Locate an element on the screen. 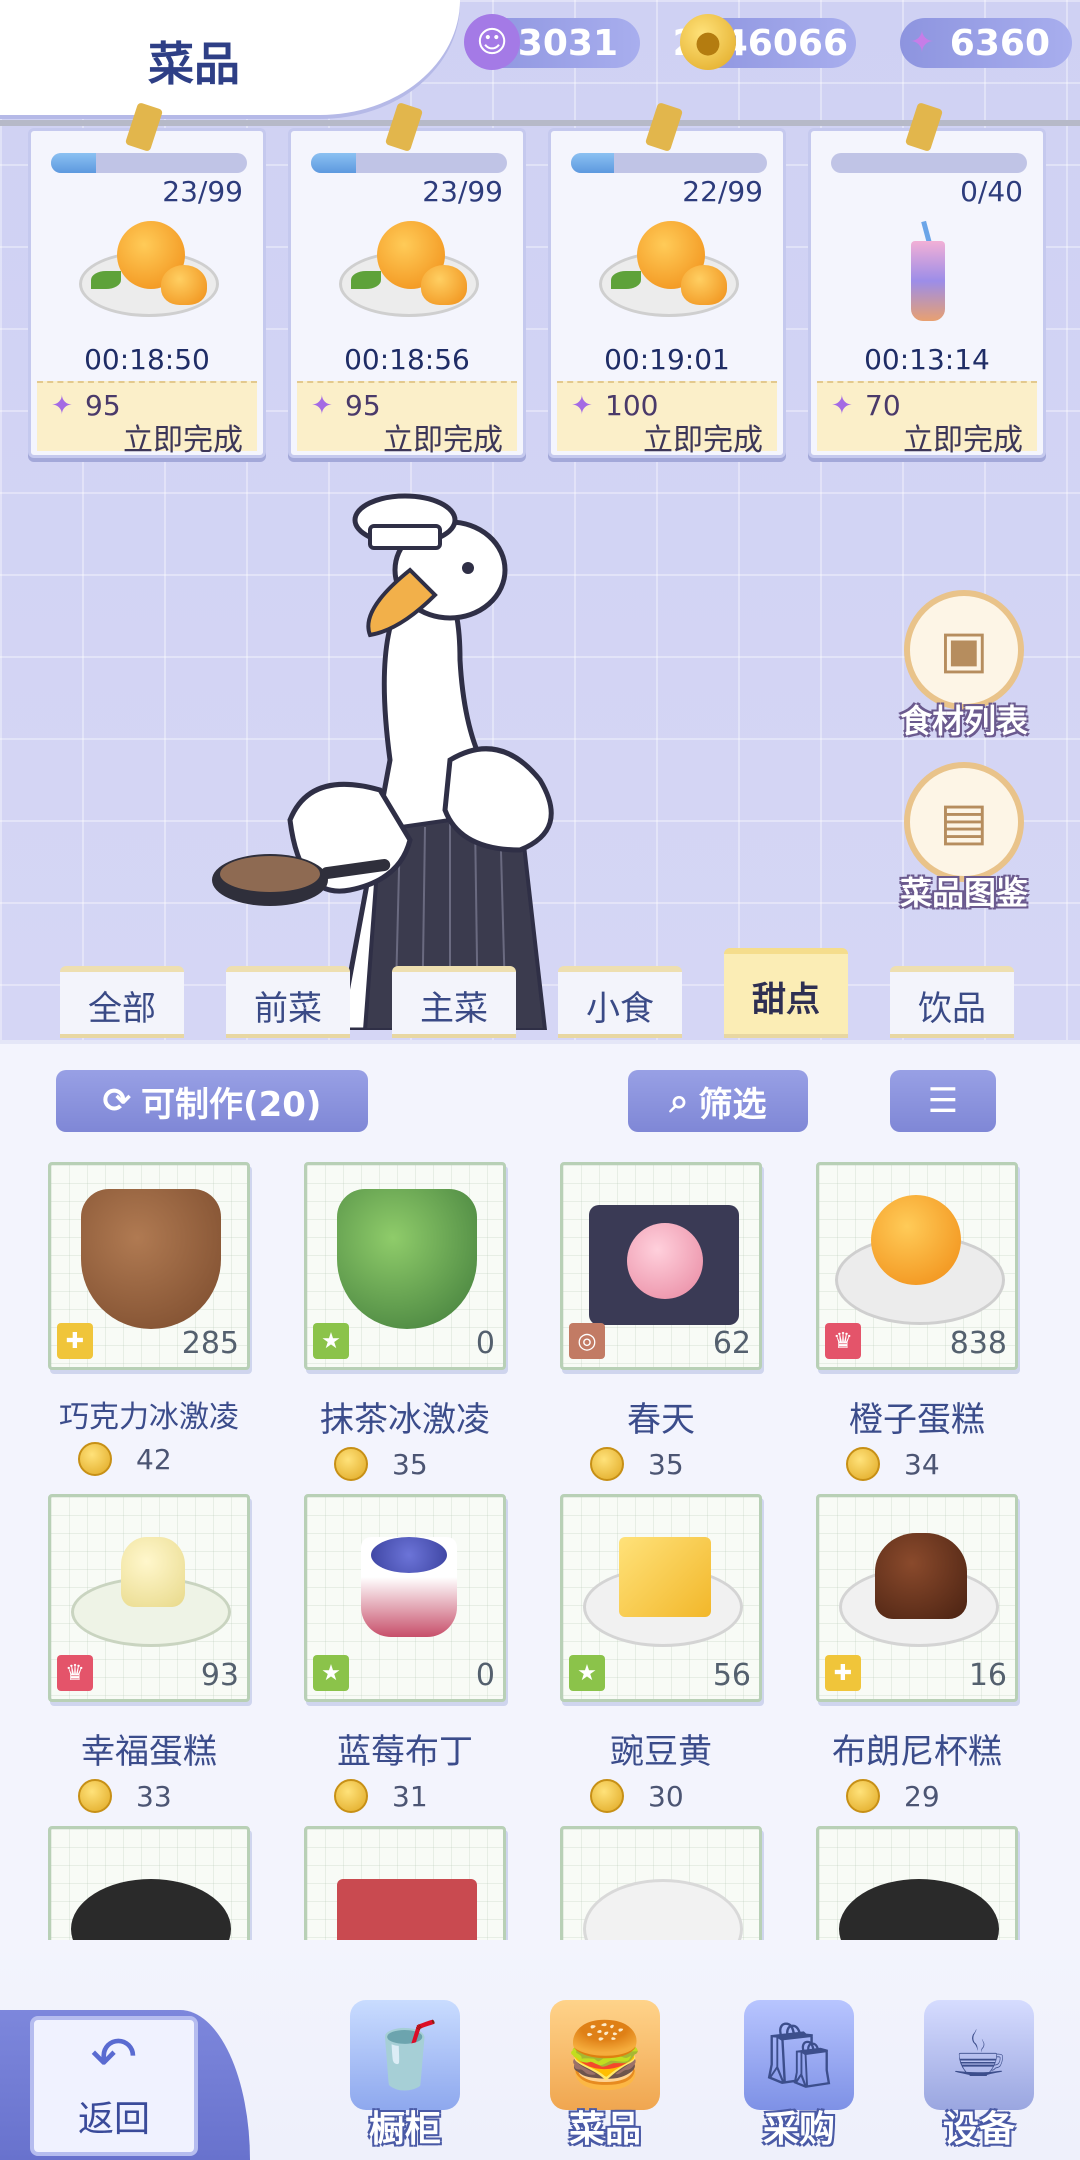  timer: 00:18:50 is located at coordinates (147, 359).